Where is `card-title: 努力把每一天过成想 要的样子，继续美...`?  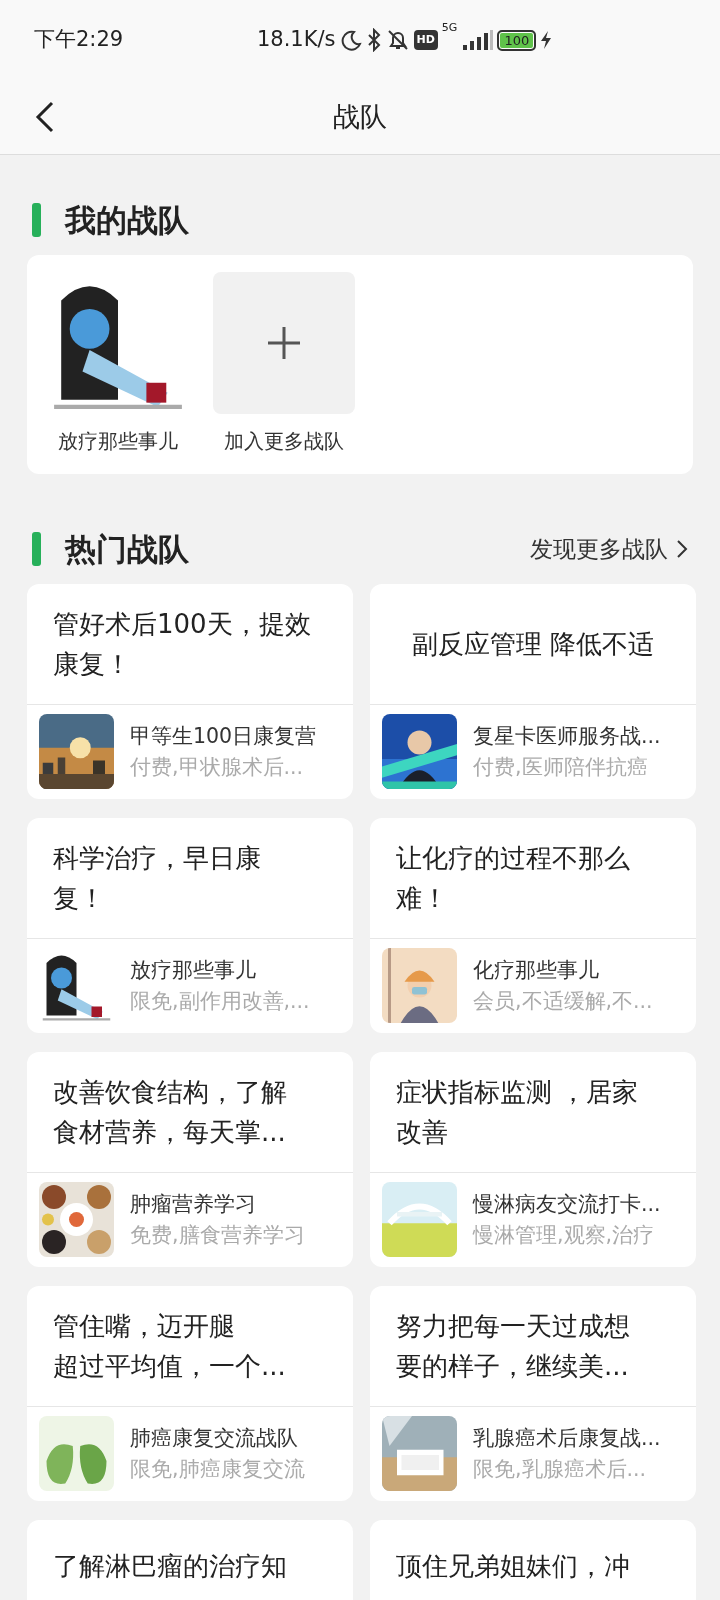
card-title: 努力把每一天过成想 要的样子，继续美... is located at coordinates (513, 1346).